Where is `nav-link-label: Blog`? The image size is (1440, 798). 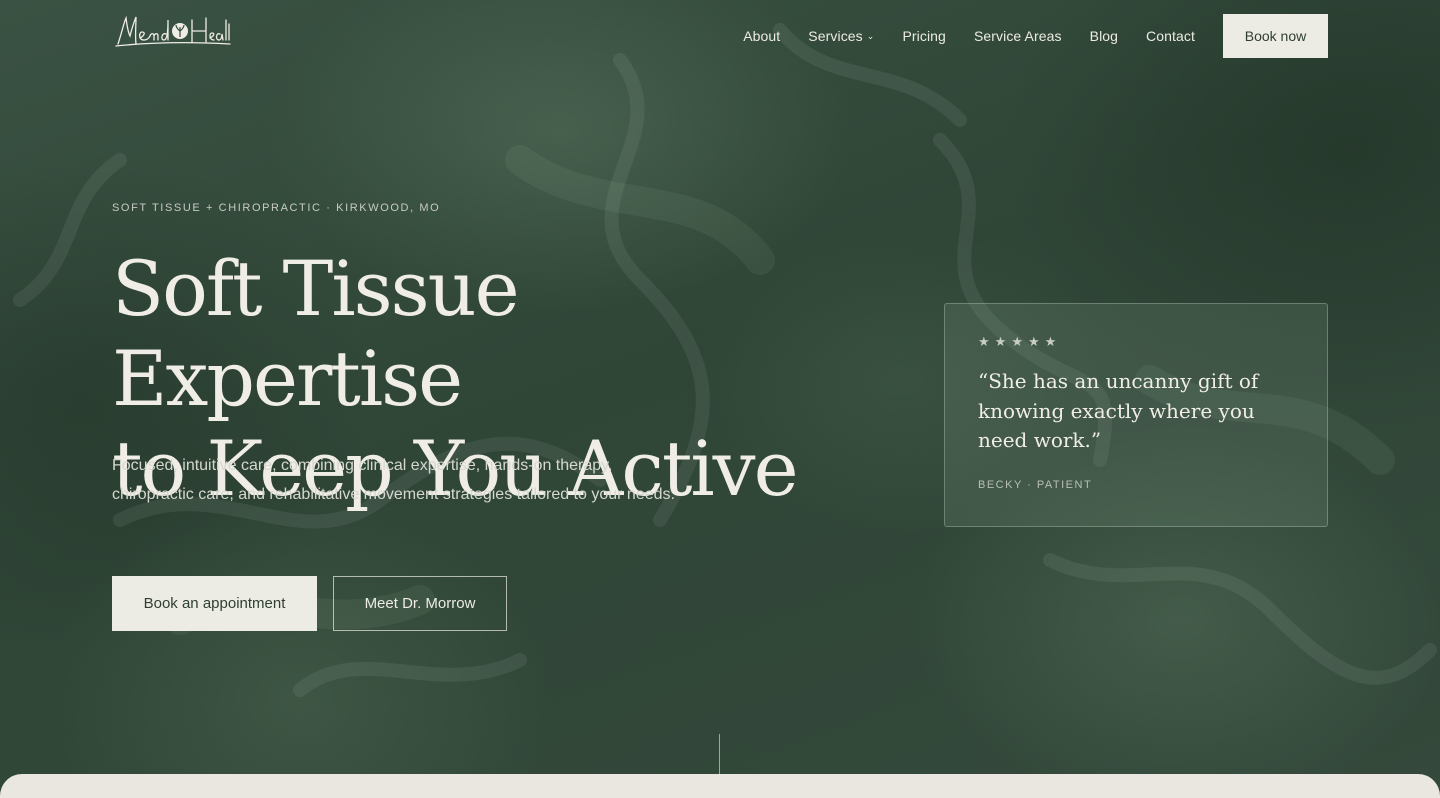 nav-link-label: Blog is located at coordinates (1104, 36).